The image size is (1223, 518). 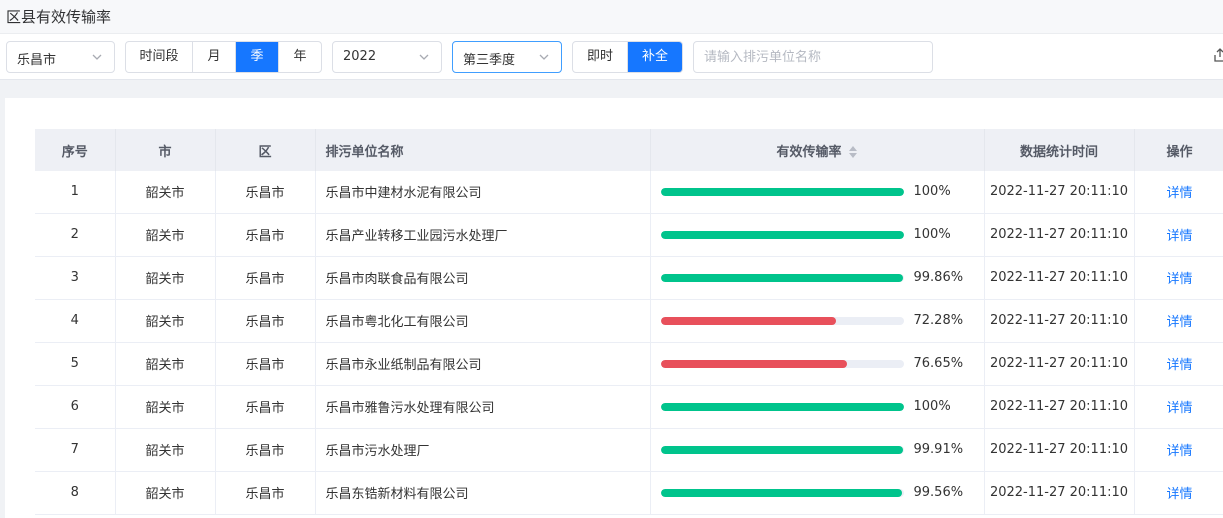 What do you see at coordinates (483, 493) in the screenshot?
I see `cell-name: 乐昌东锆新材料有限公司` at bounding box center [483, 493].